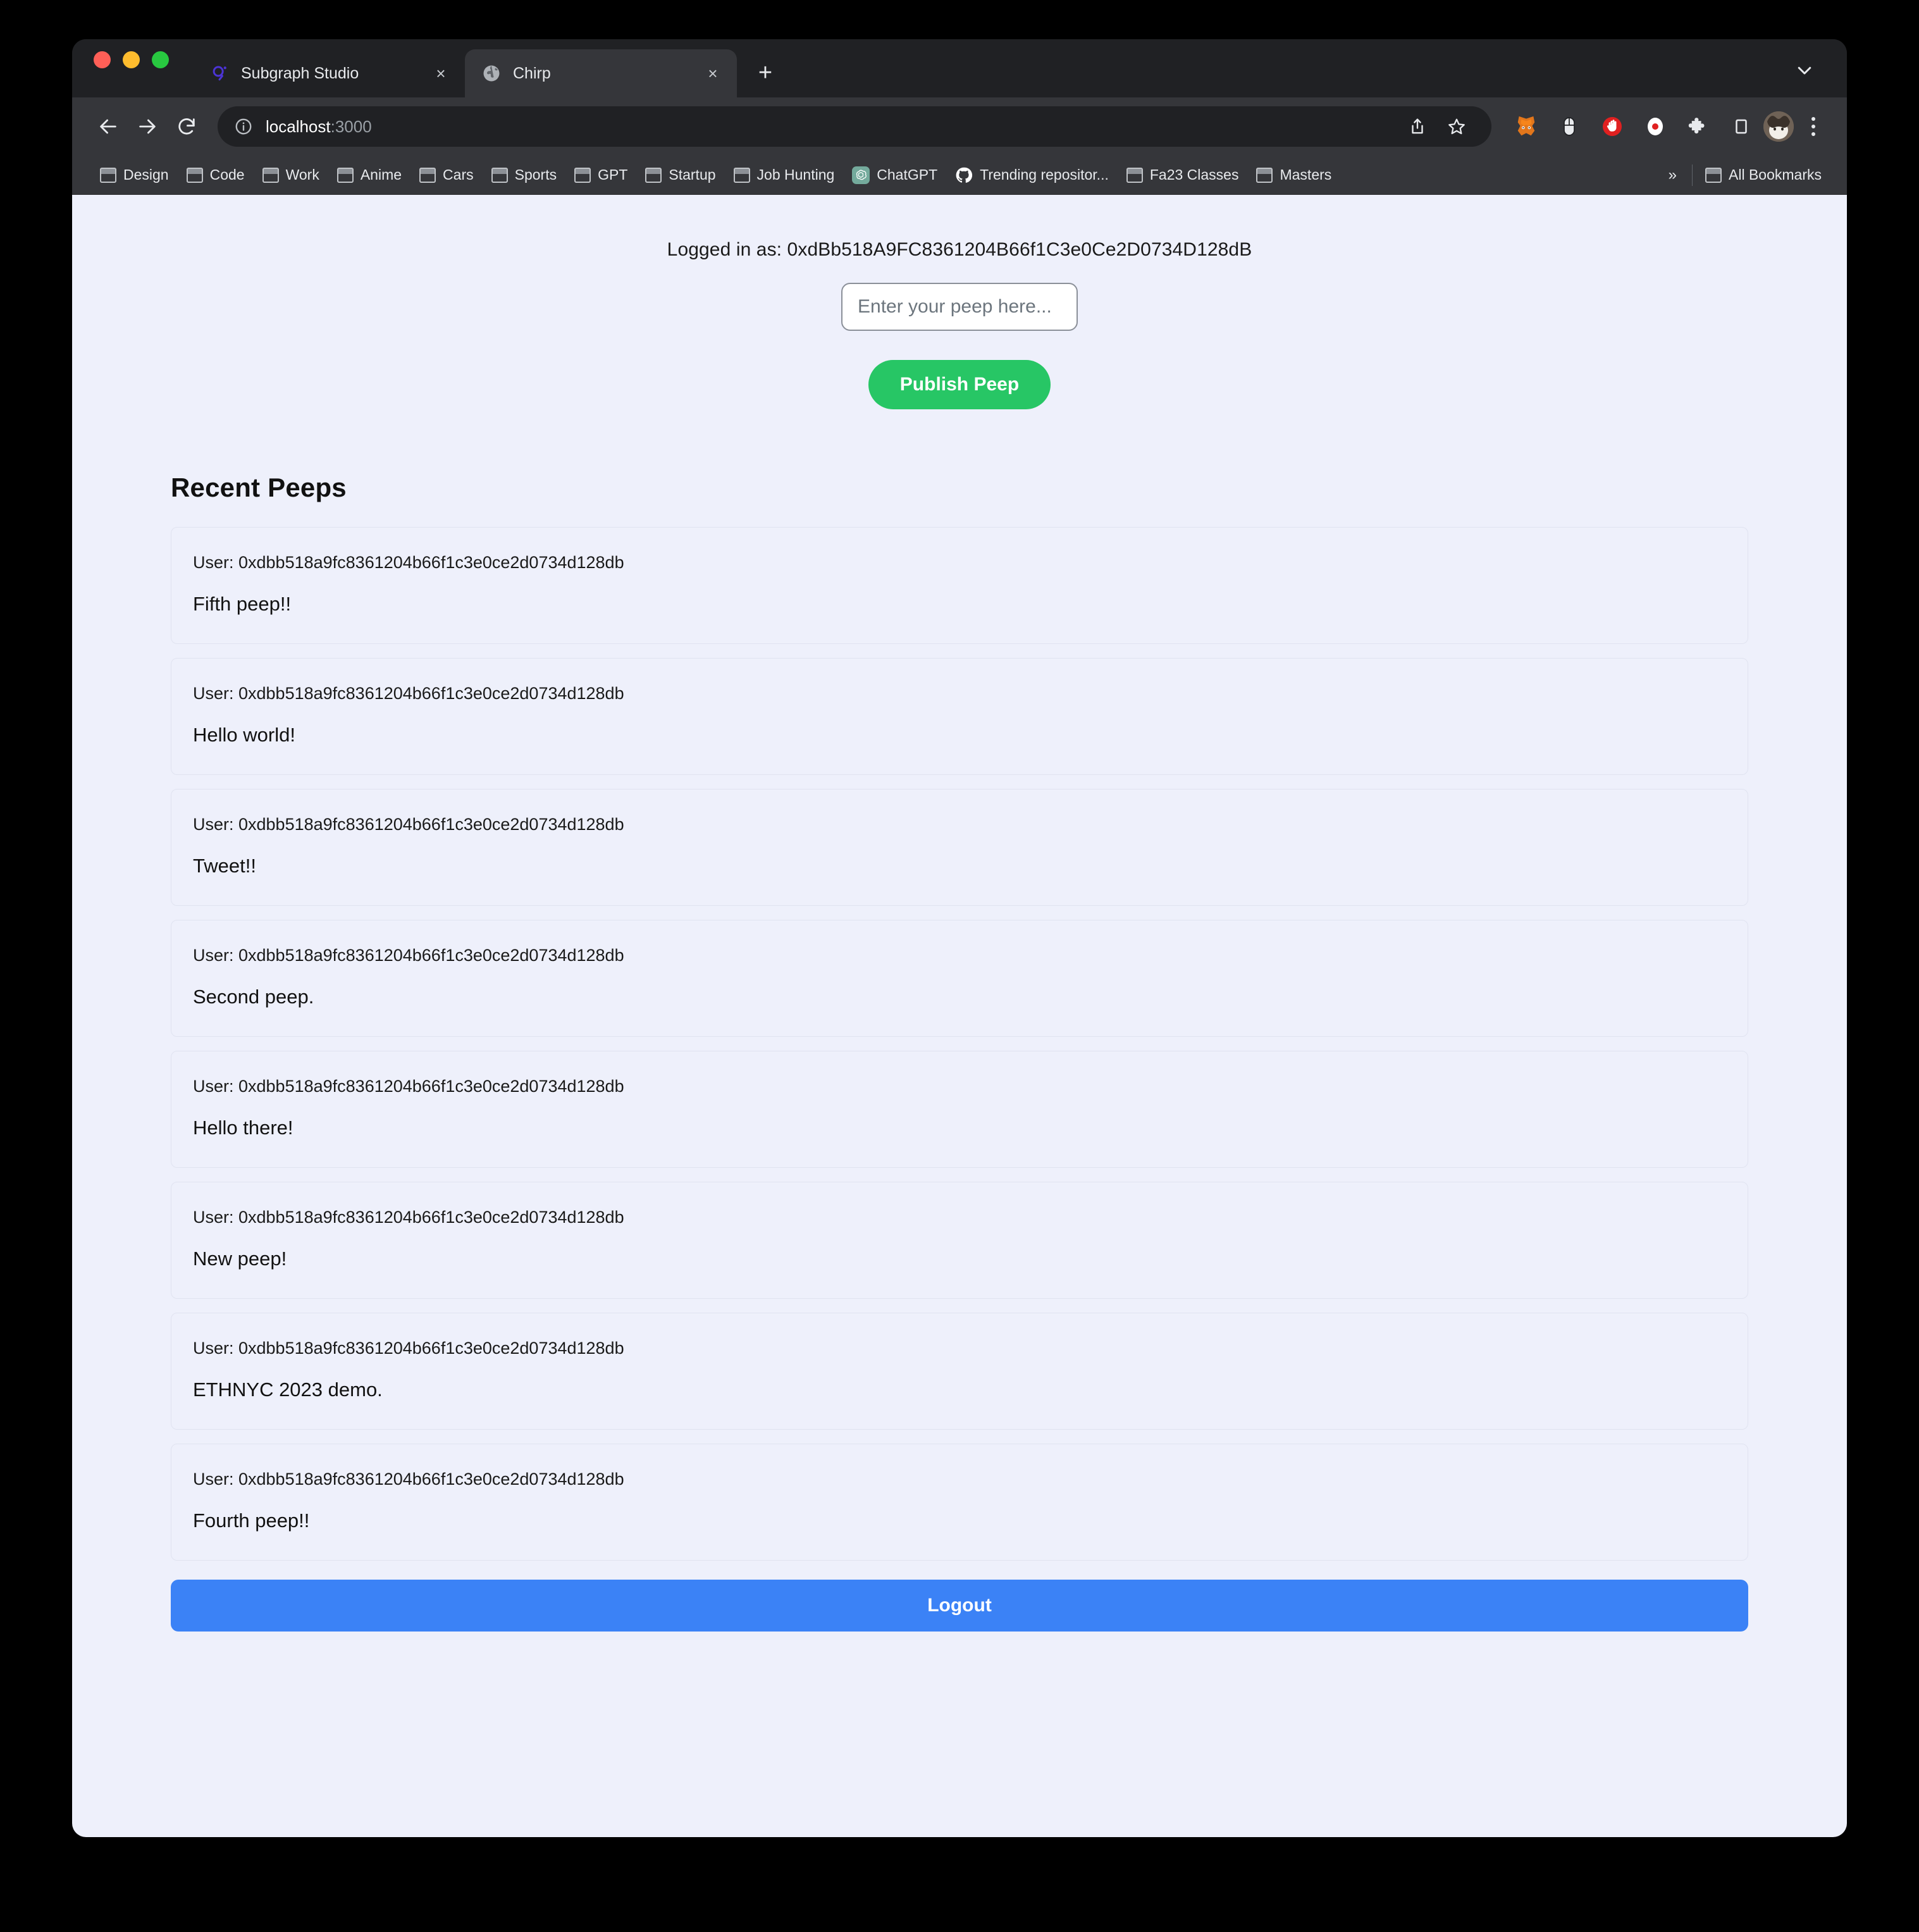 The width and height of the screenshot is (1919, 1932). I want to click on ublock-origin-icon, so click(1612, 127).